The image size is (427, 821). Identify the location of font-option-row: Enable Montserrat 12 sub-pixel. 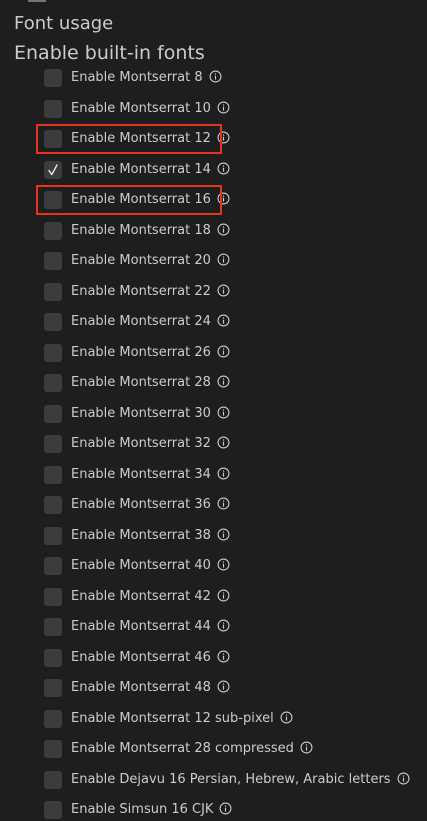
(213, 719).